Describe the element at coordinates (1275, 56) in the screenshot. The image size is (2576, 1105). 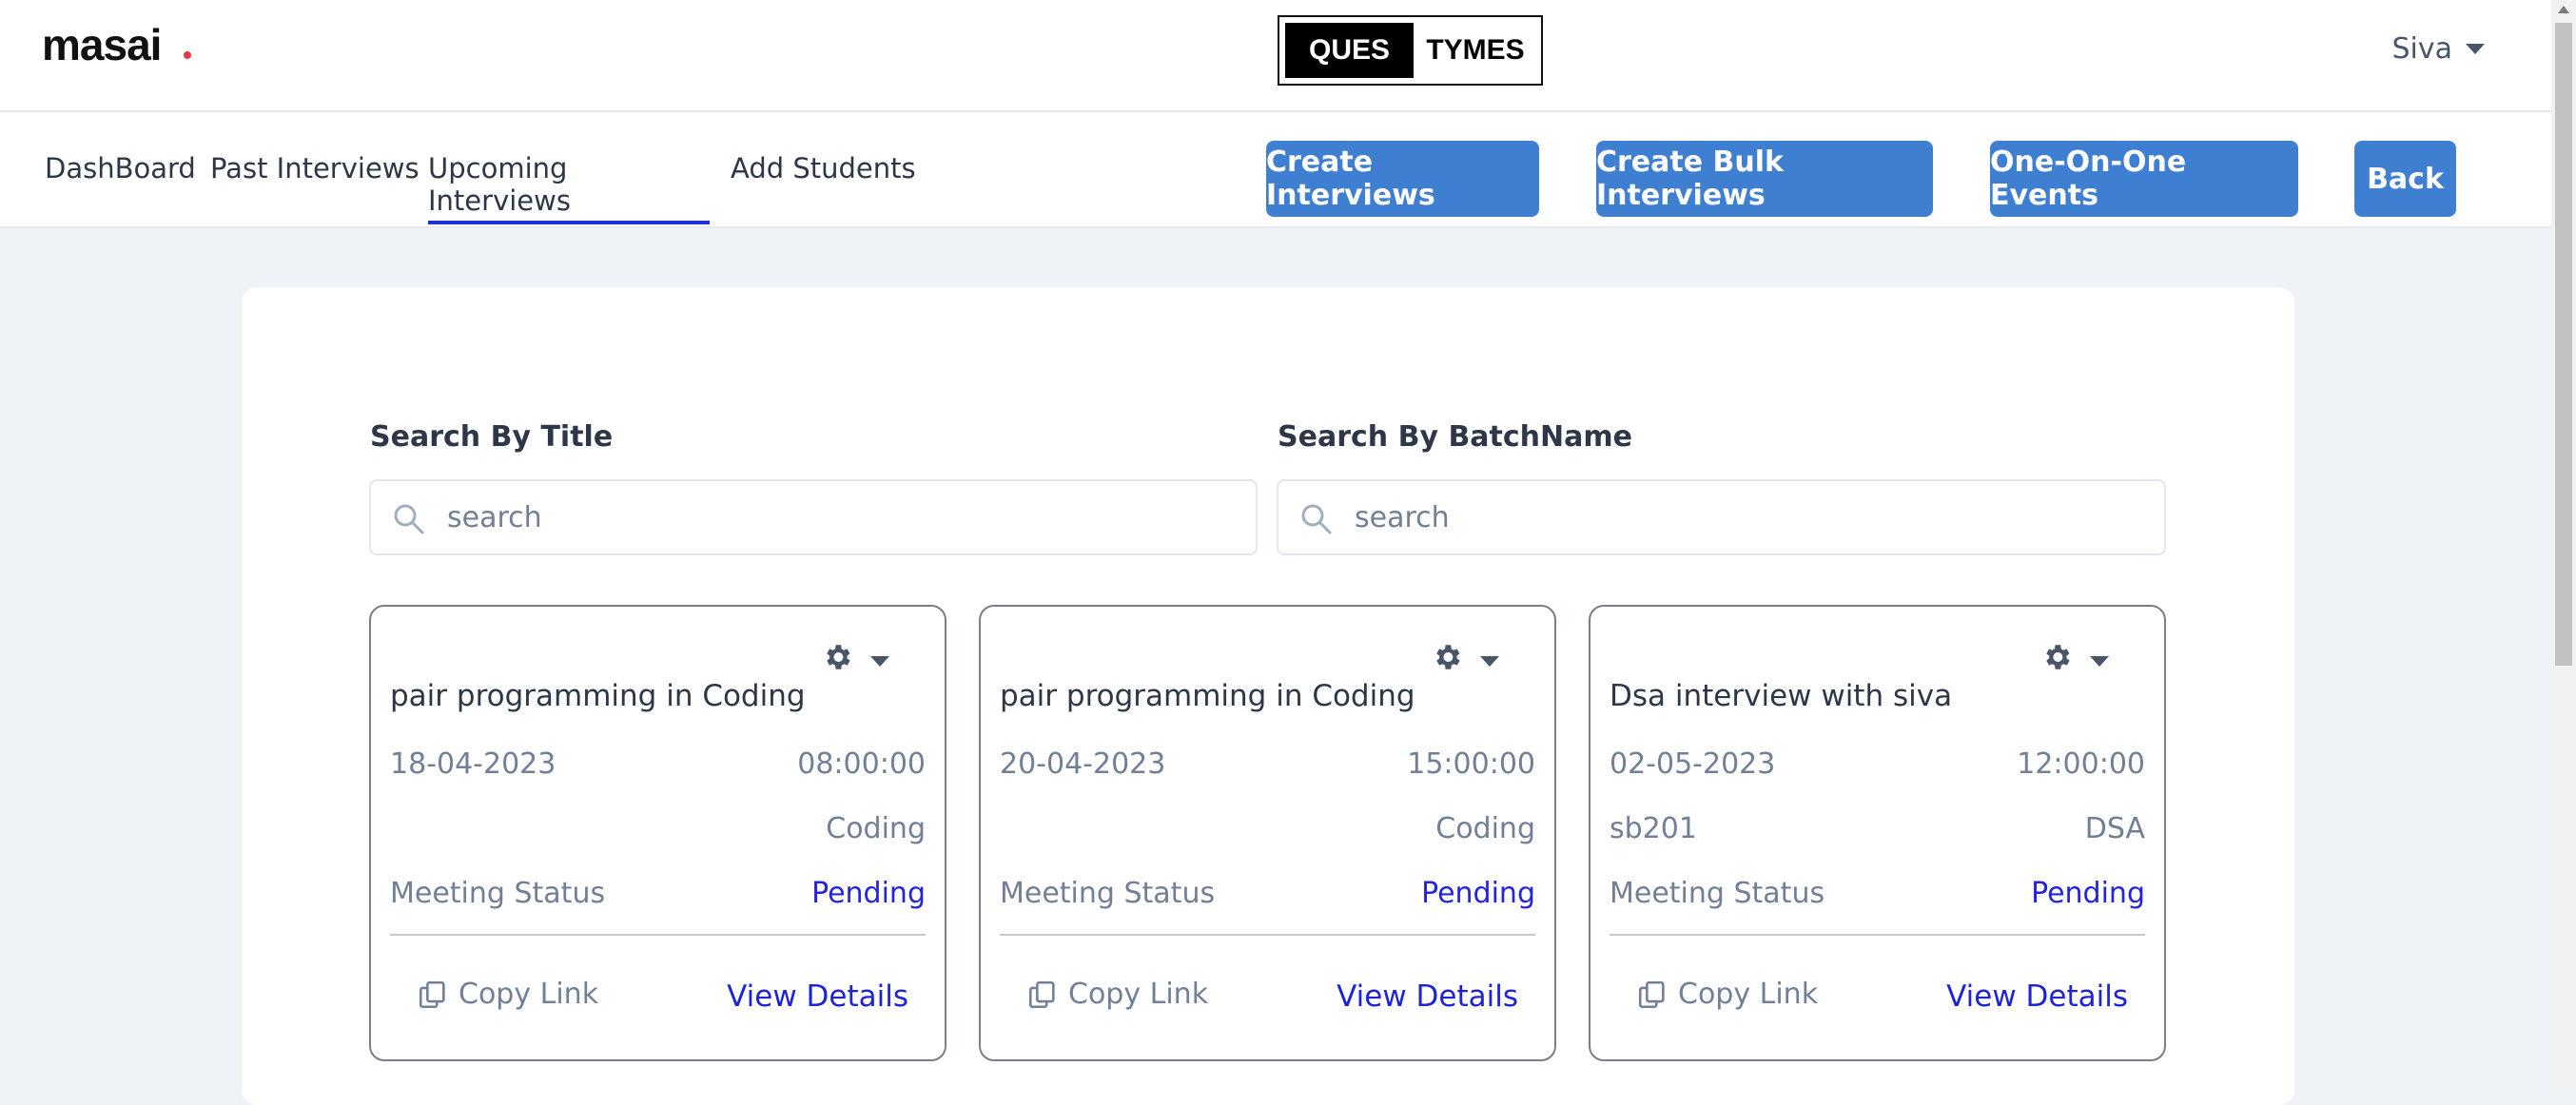
I see `top-header: masai QUES TYMES Siva` at that location.